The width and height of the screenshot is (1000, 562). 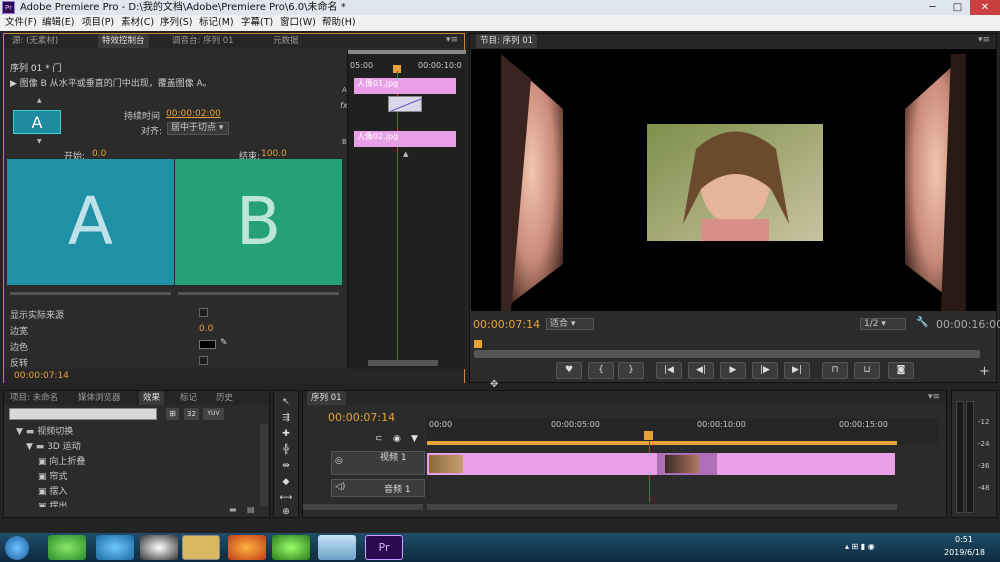 I want to click on tab-media-browser: 媒体浏览器, so click(x=99, y=398).